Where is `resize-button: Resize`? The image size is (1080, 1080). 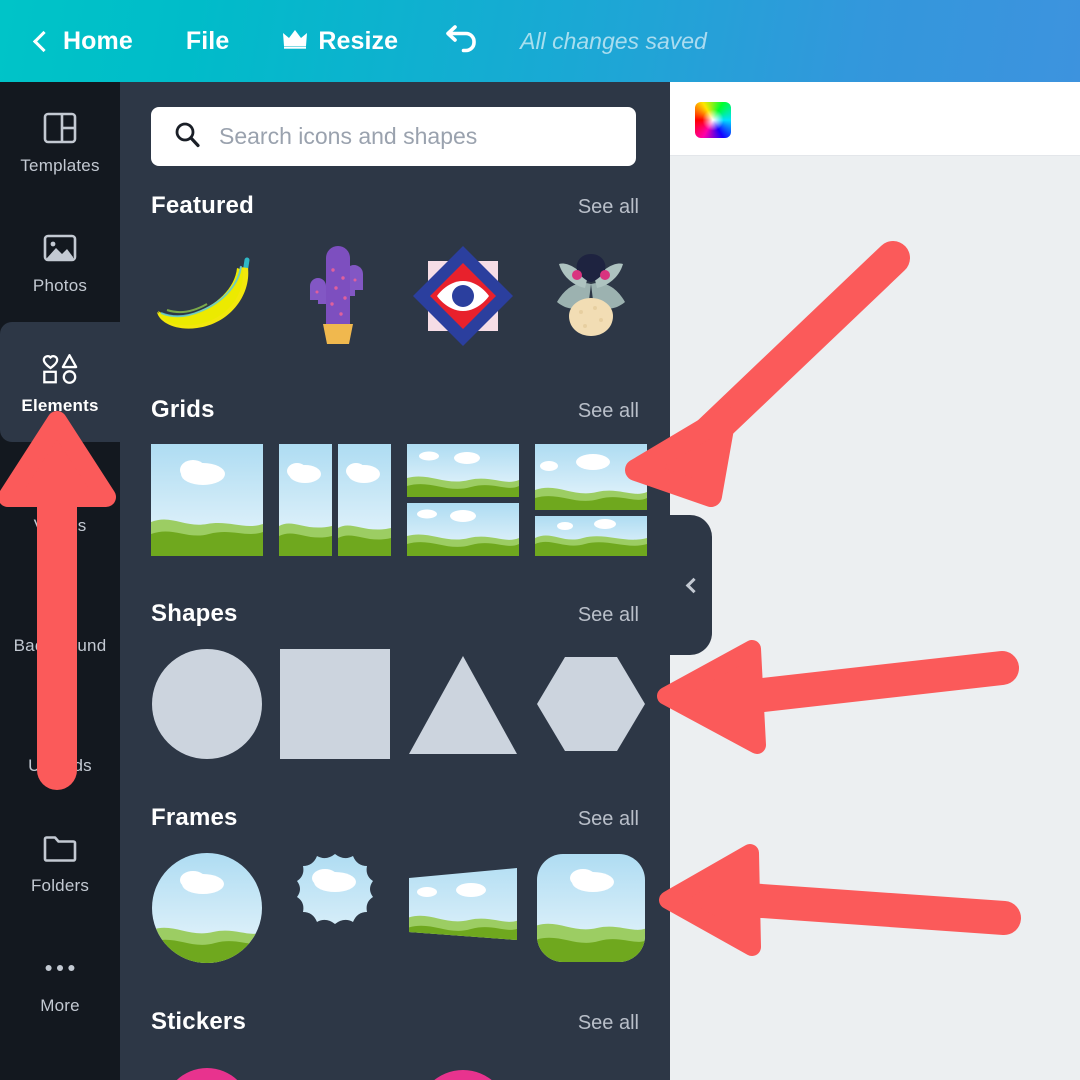
resize-button: Resize is located at coordinates (340, 41).